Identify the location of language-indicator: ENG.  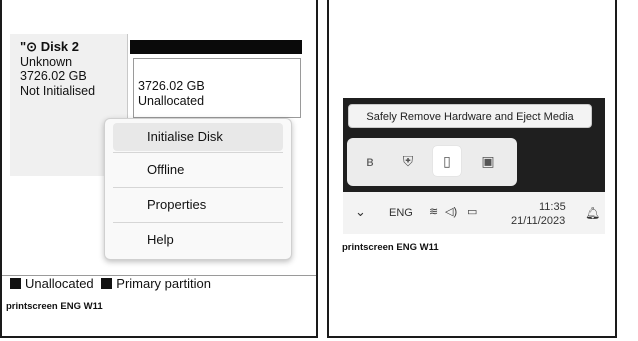
(401, 213).